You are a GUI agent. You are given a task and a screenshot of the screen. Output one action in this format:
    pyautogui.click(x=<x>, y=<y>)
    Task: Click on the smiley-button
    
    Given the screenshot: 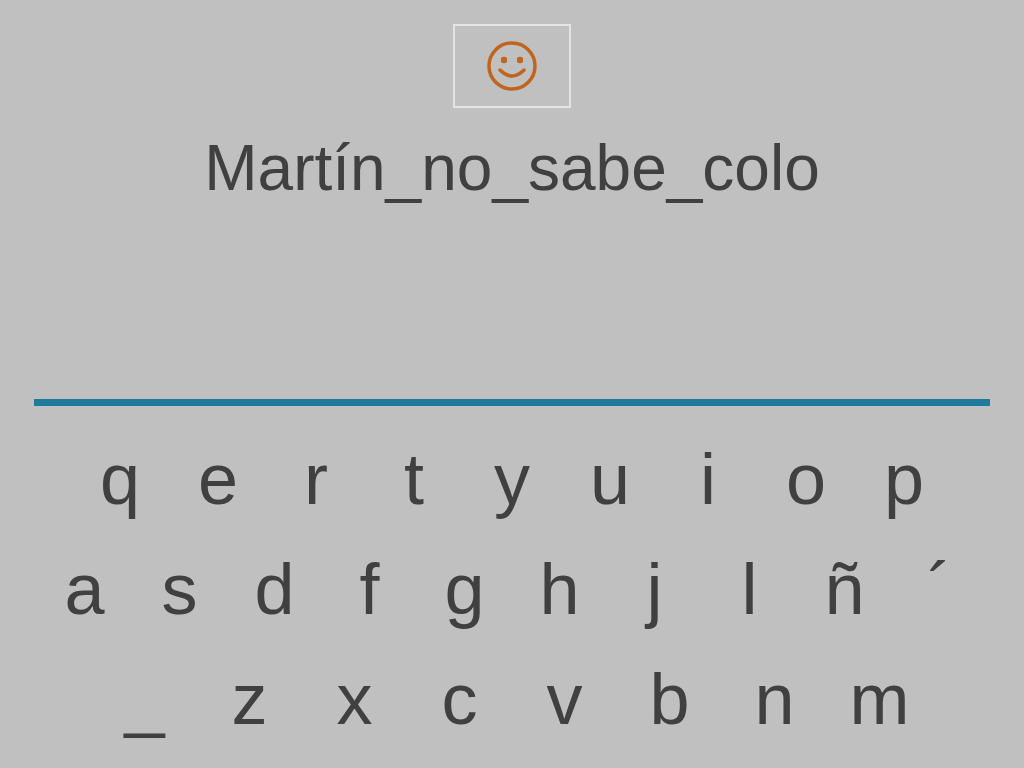 What is the action you would take?
    pyautogui.click(x=512, y=66)
    